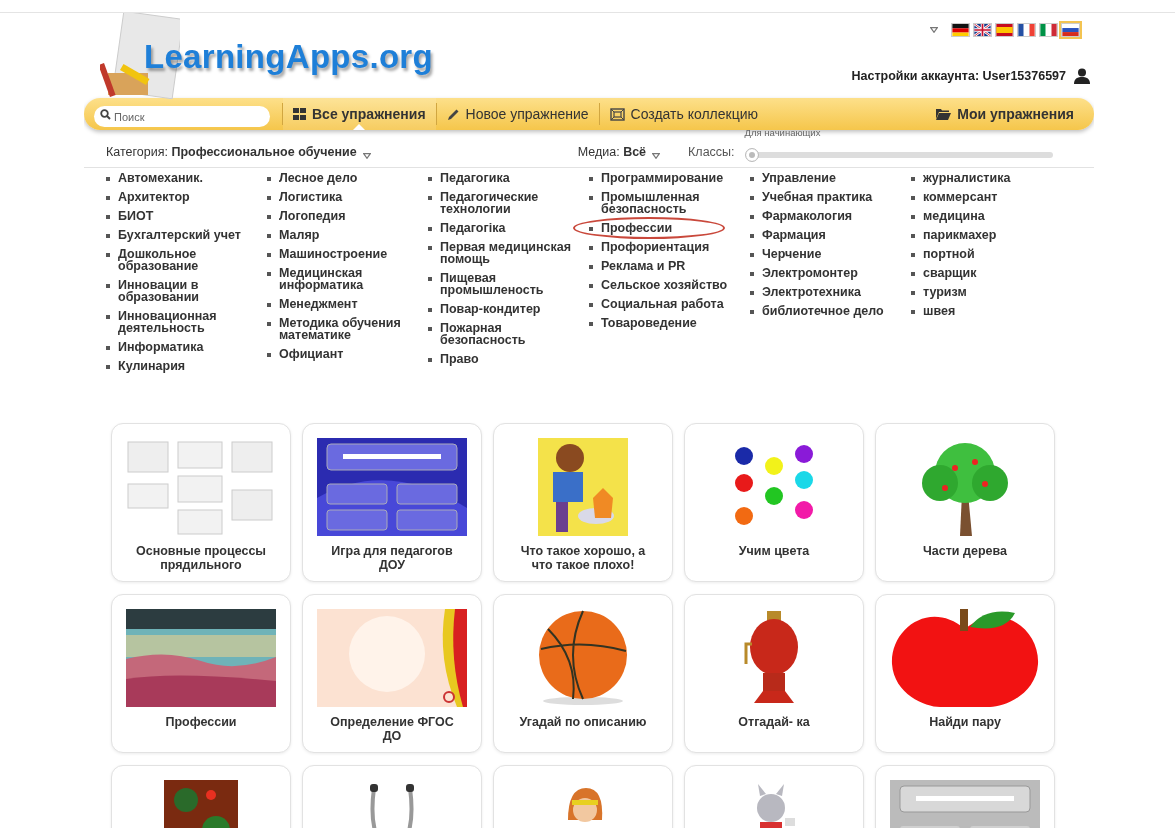 The image size is (1175, 828). What do you see at coordinates (508, 334) in the screenshot?
I see `category-link: Пожарная безопасность` at bounding box center [508, 334].